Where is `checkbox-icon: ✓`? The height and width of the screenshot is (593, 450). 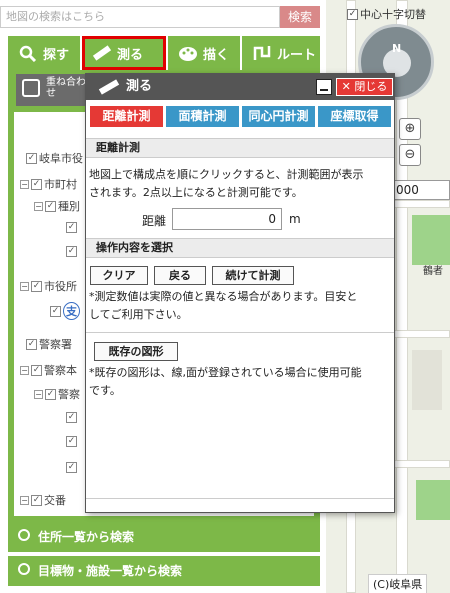
checkbox-icon: ✓ is located at coordinates (352, 14).